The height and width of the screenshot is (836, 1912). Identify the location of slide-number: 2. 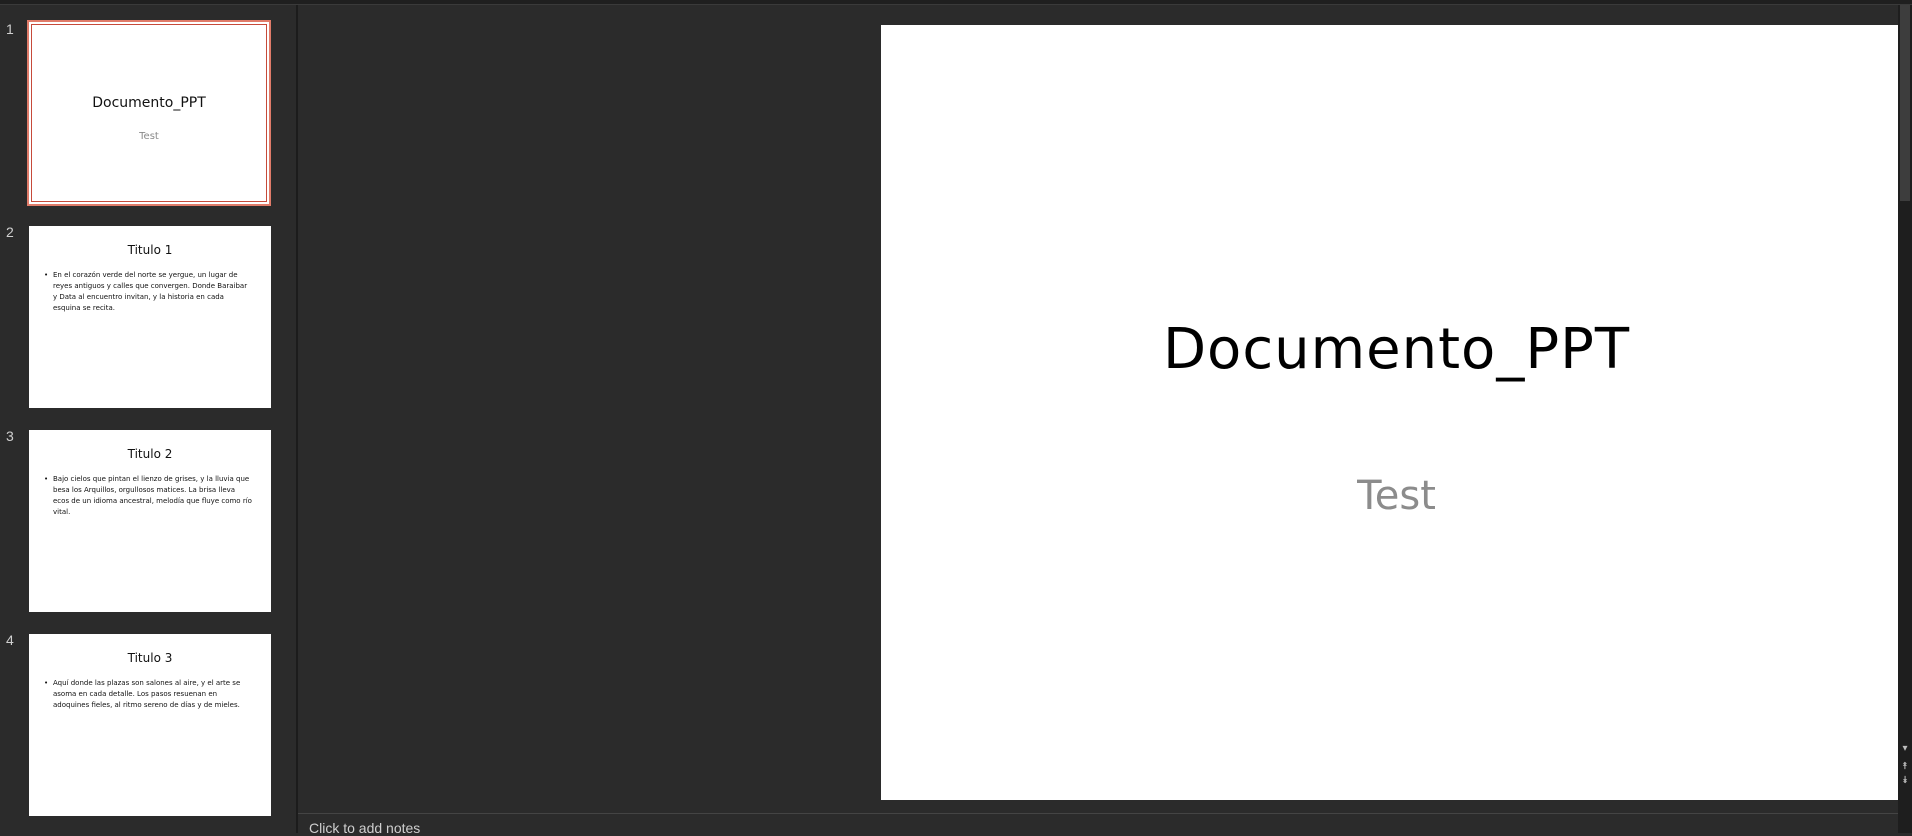
(10, 232).